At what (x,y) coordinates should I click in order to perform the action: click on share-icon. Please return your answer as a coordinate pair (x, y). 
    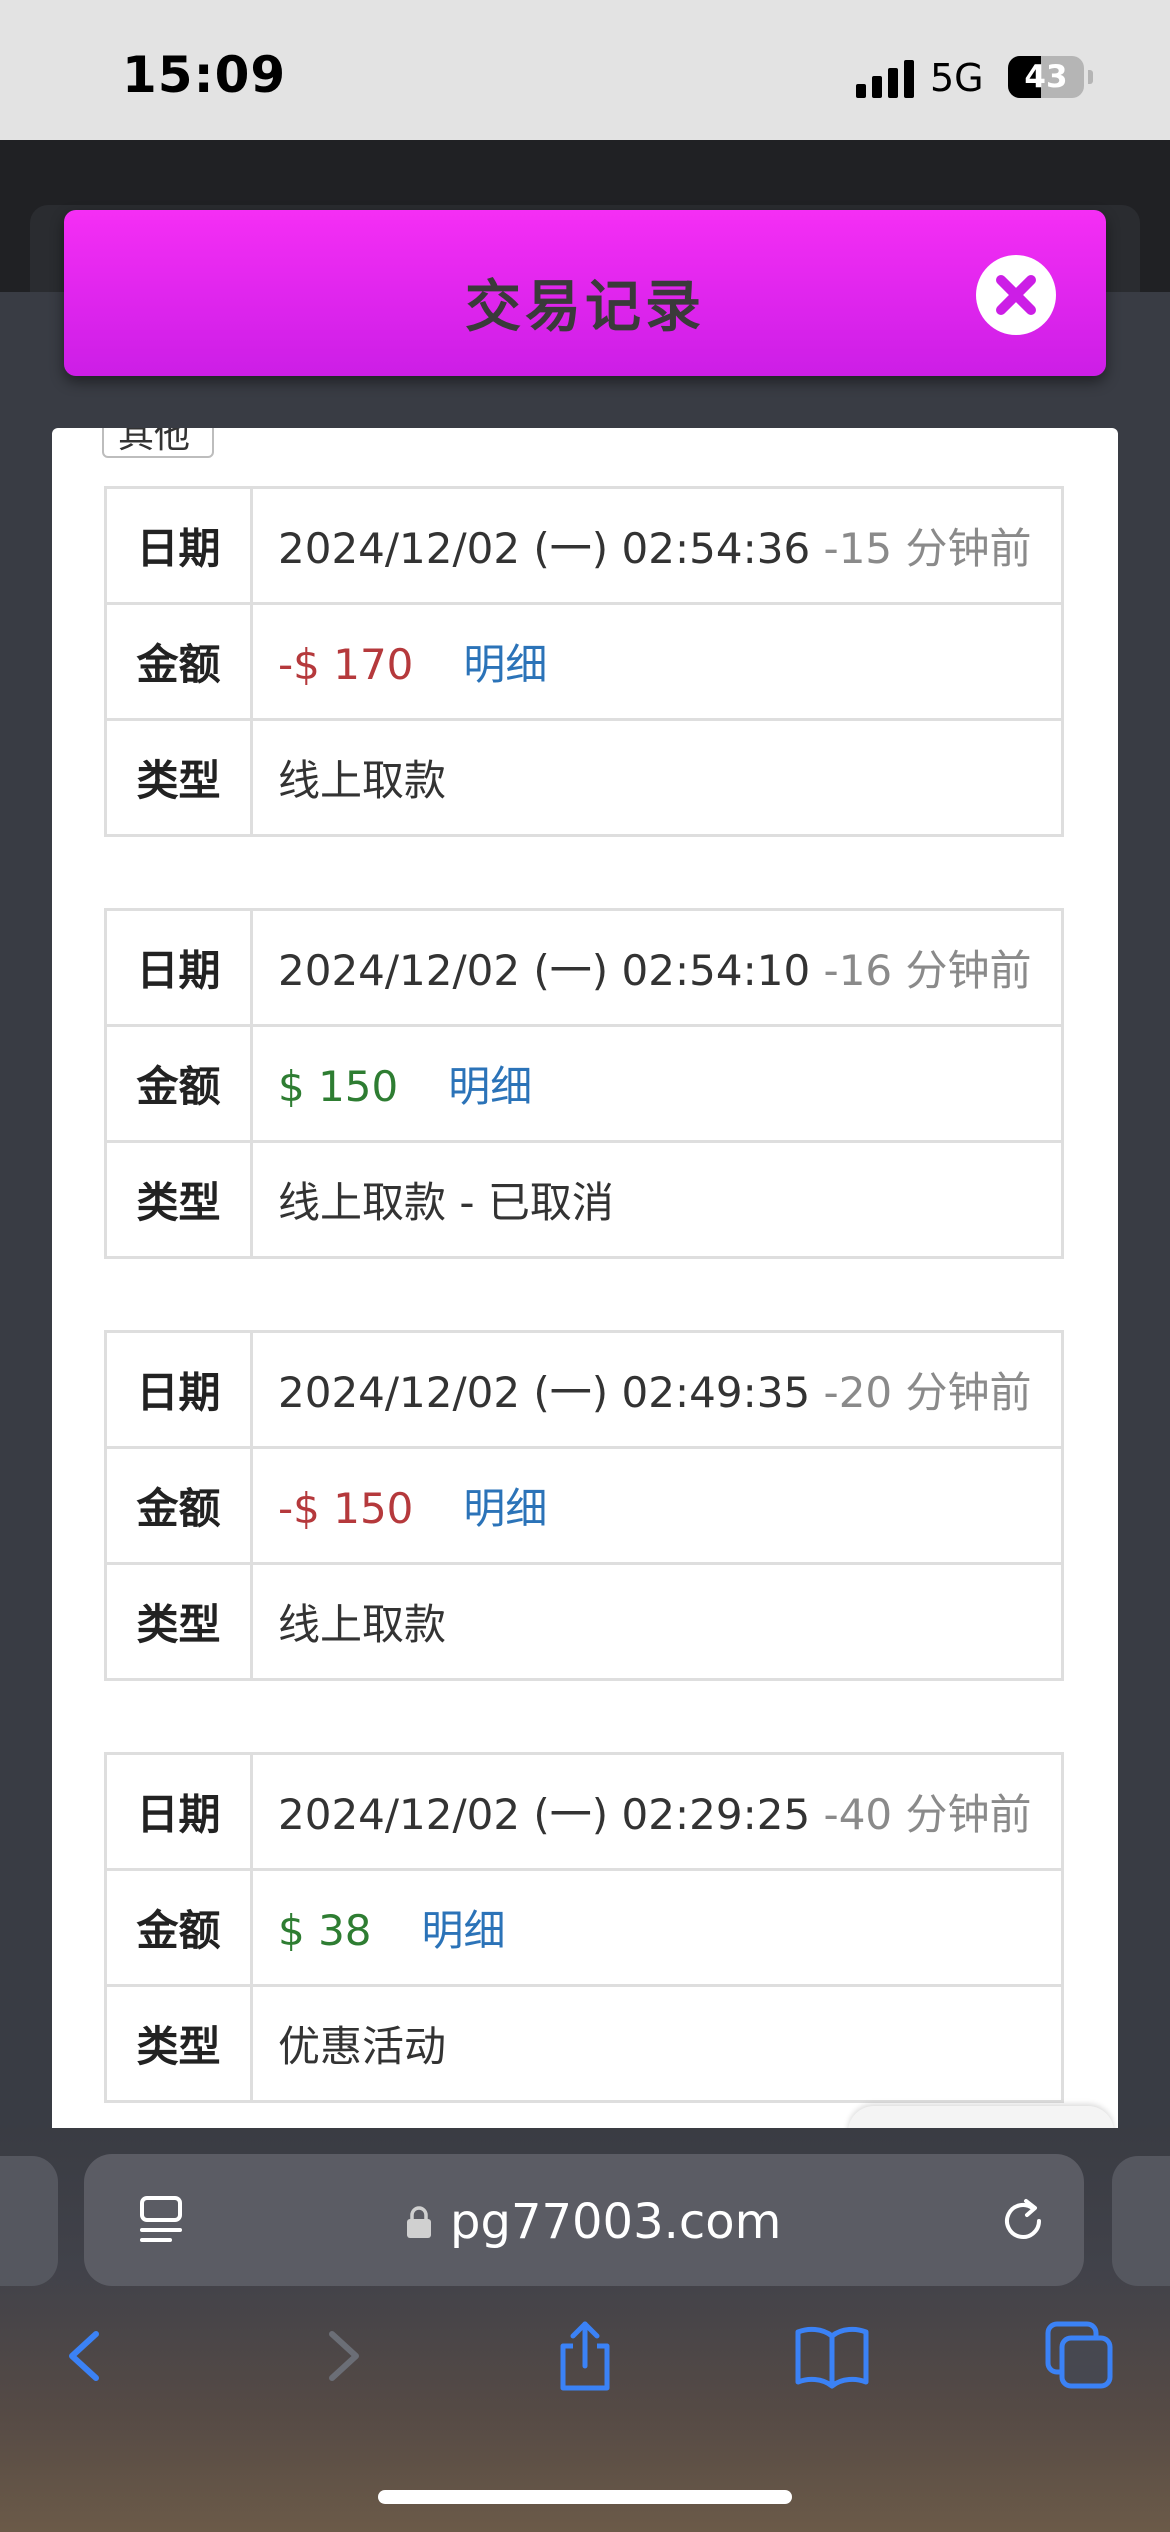
    Looking at the image, I should click on (585, 2356).